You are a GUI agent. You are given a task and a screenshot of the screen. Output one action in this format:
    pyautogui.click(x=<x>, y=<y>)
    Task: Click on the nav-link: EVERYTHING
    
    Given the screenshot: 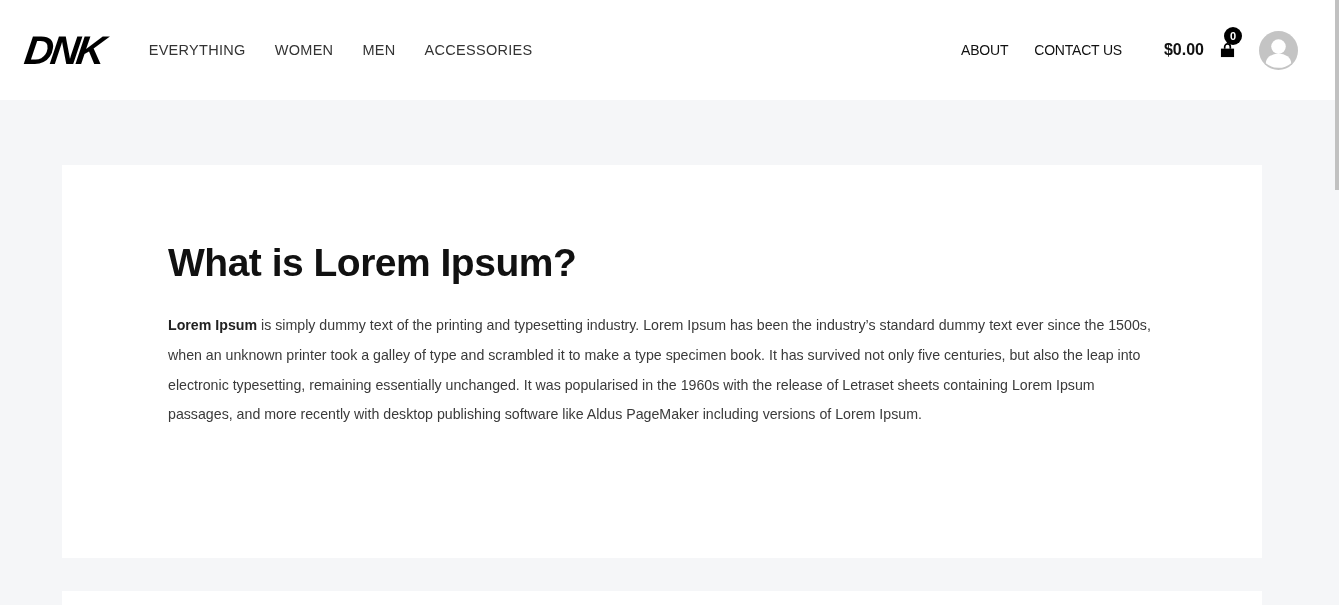 What is the action you would take?
    pyautogui.click(x=197, y=50)
    